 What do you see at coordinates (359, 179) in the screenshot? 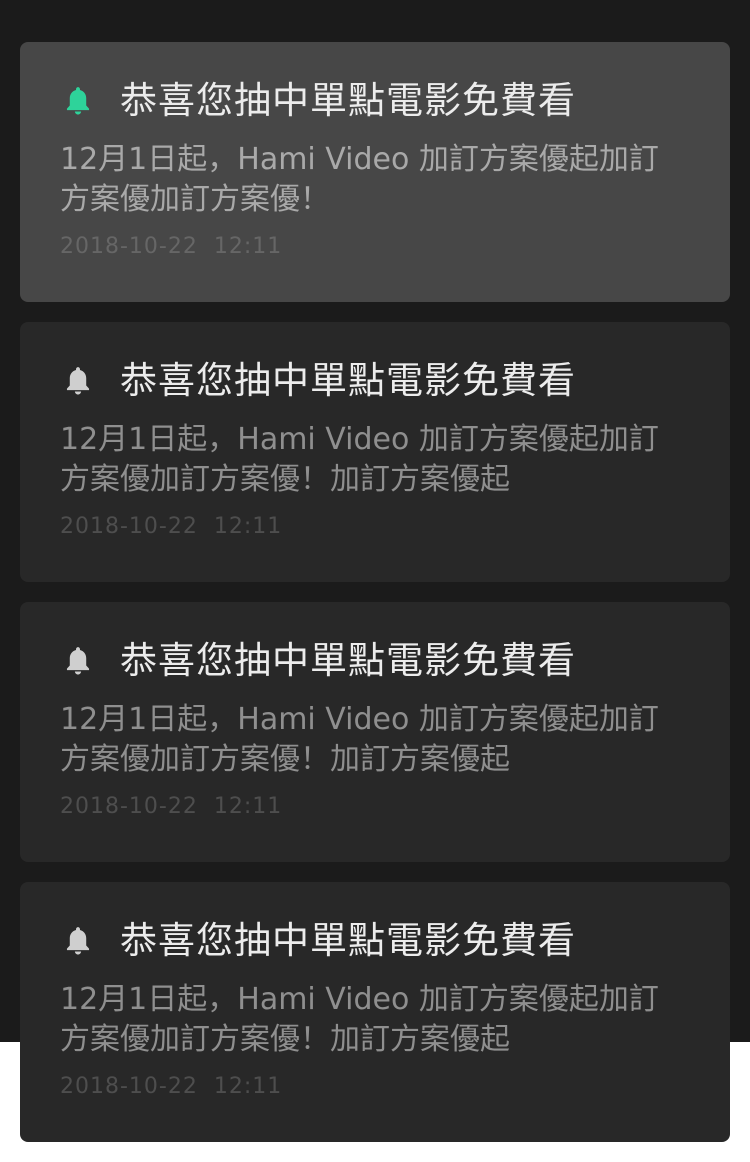
I see `notification-body: 12月1日起，Hami Video 加訂方案優起加訂方案優加訂方案優！` at bounding box center [359, 179].